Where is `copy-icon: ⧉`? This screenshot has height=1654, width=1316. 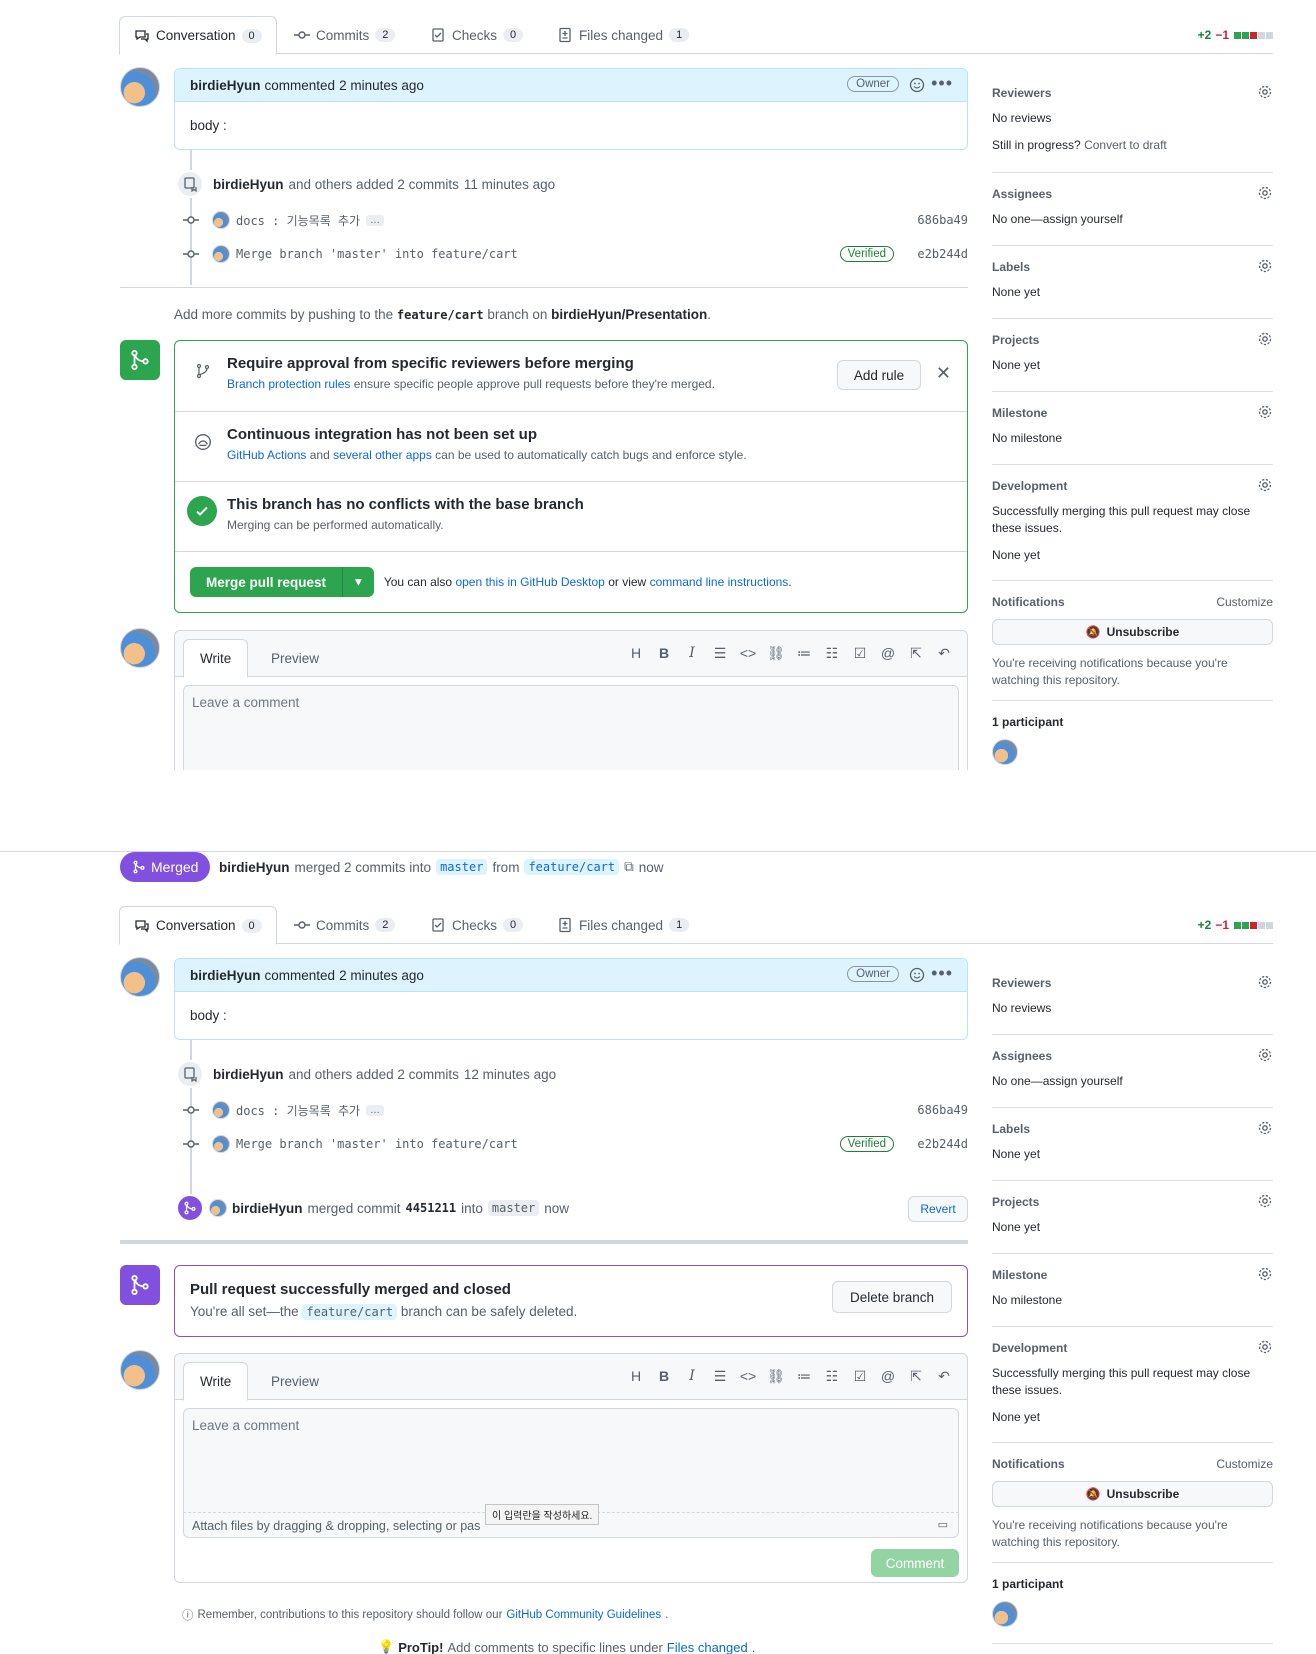
copy-icon: ⧉ is located at coordinates (629, 867).